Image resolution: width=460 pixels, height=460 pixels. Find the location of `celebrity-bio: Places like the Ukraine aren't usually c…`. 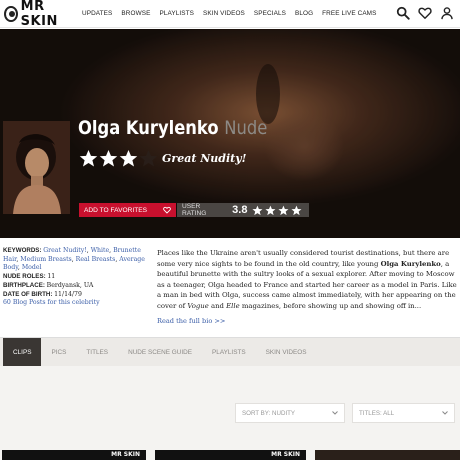

celebrity-bio: Places like the Ukraine aren't usually c… is located at coordinates (307, 280).